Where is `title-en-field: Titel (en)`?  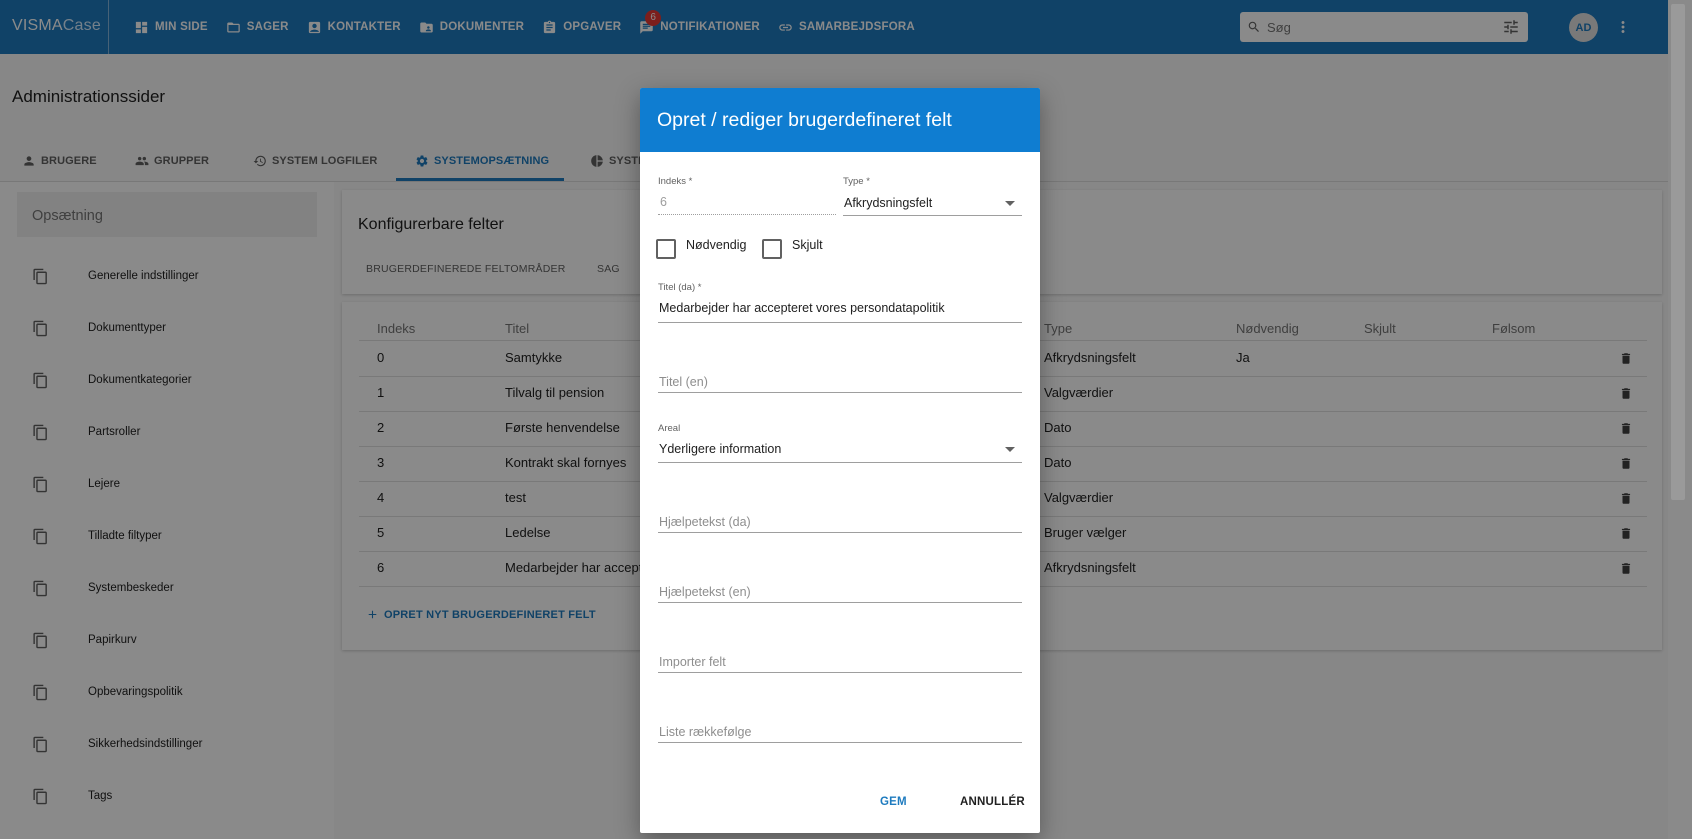
title-en-field: Titel (en) is located at coordinates (683, 382).